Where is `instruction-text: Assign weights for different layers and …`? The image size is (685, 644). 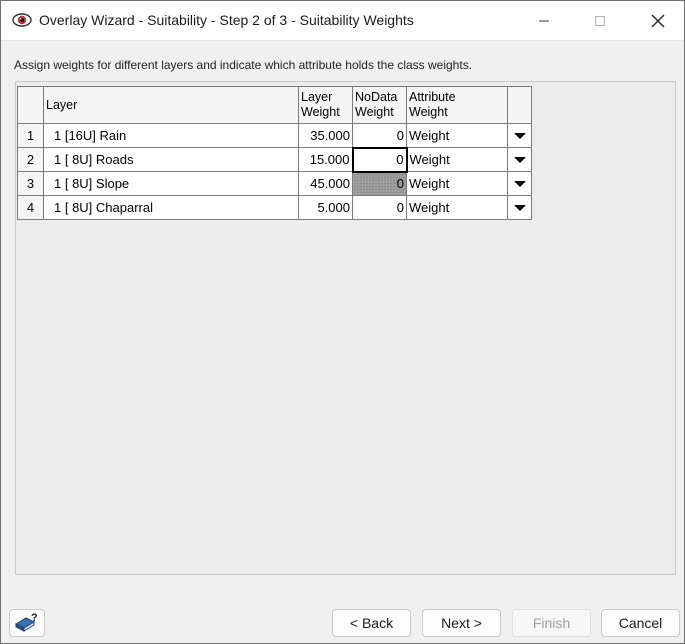
instruction-text: Assign weights for different layers and … is located at coordinates (243, 65).